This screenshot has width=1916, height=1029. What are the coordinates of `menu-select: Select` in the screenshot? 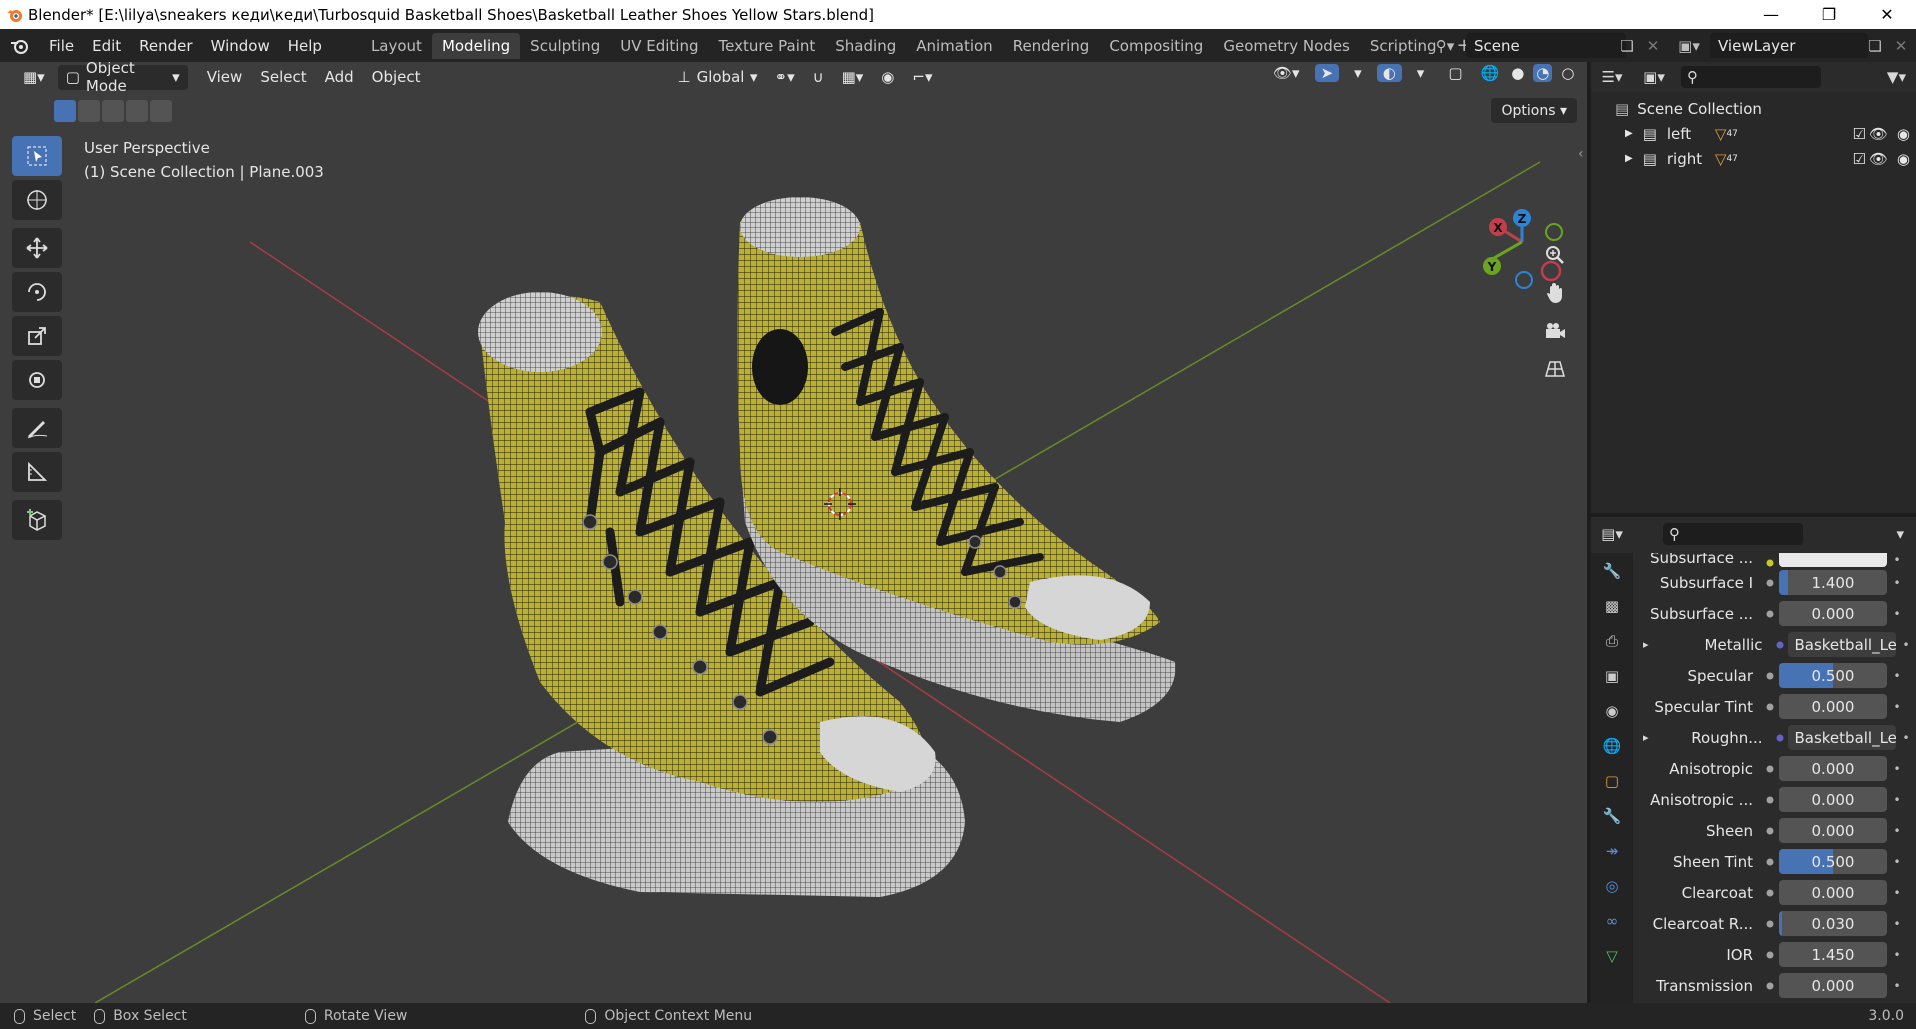 It's located at (283, 77).